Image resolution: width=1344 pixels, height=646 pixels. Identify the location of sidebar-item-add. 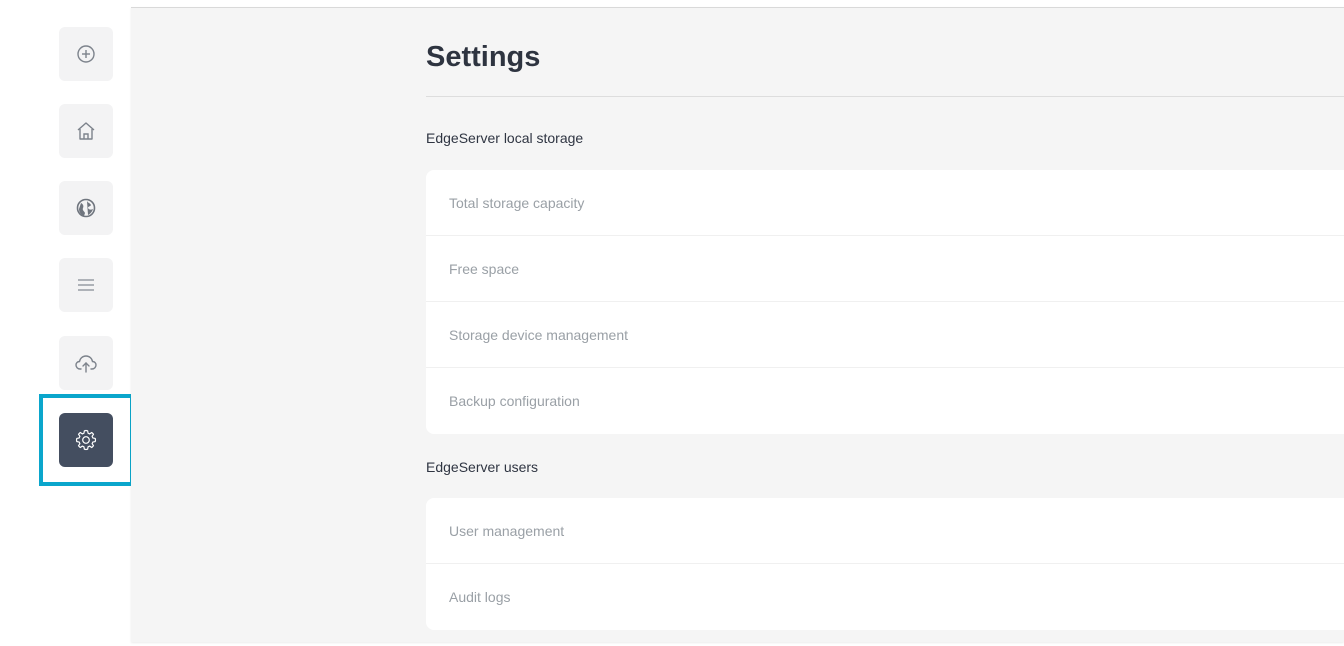
(86, 54).